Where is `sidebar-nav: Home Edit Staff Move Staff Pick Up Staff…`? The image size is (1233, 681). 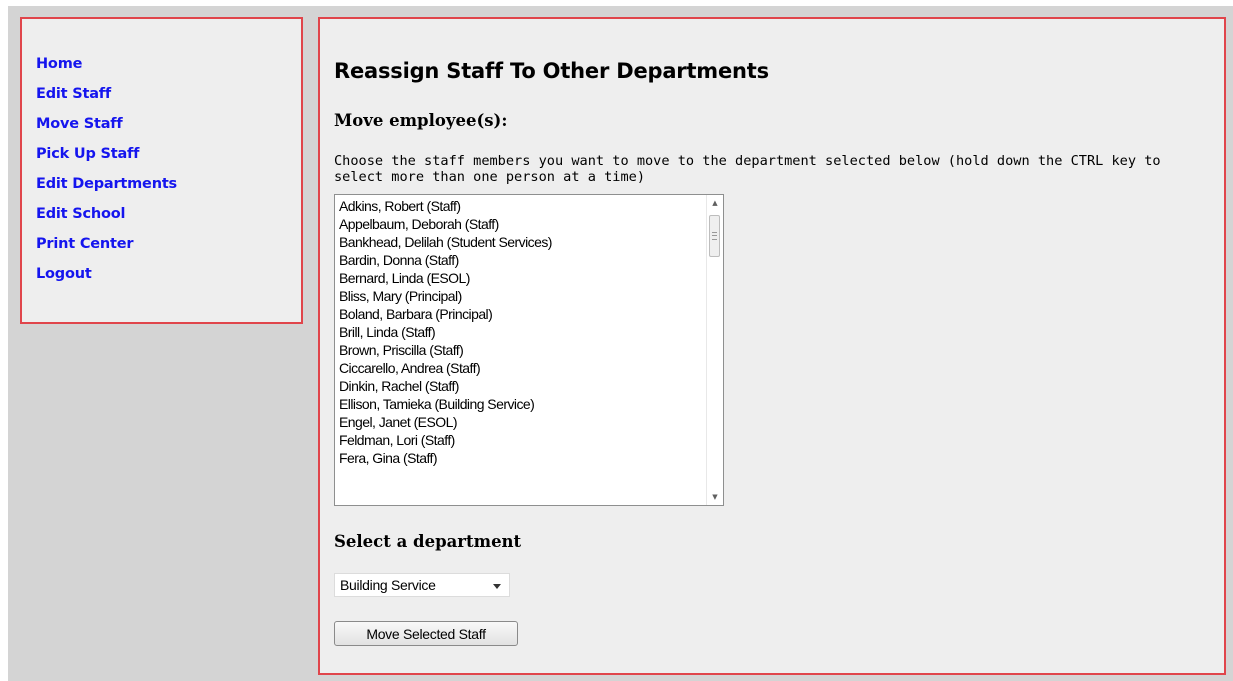
sidebar-nav: Home Edit Staff Move Staff Pick Up Staff… is located at coordinates (161, 156).